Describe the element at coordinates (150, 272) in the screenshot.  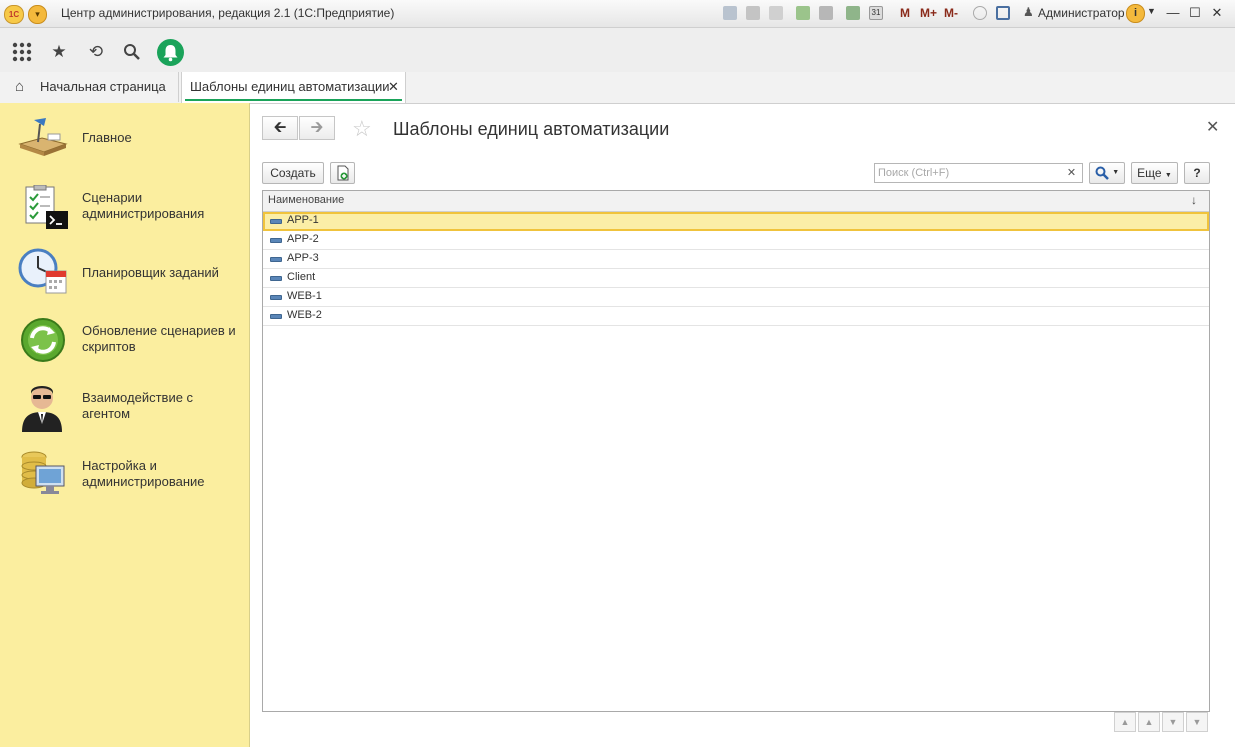
I see `sidebar-item-label: Планировщик заданий` at that location.